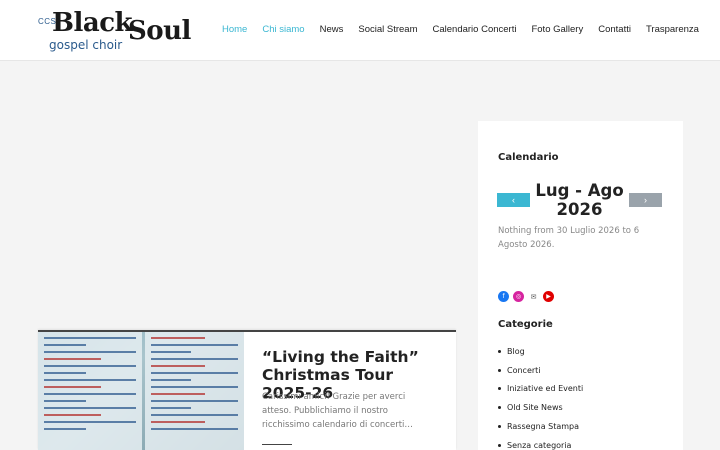  Describe the element at coordinates (234, 29) in the screenshot. I see `nav-item-home: Home` at that location.